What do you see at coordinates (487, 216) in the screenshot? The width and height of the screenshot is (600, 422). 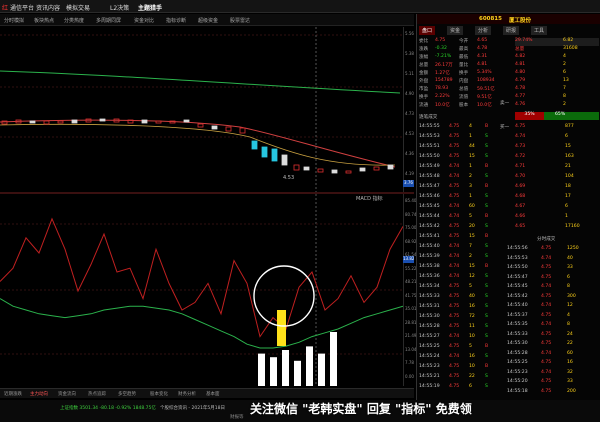 I see `tick-side: B` at bounding box center [487, 216].